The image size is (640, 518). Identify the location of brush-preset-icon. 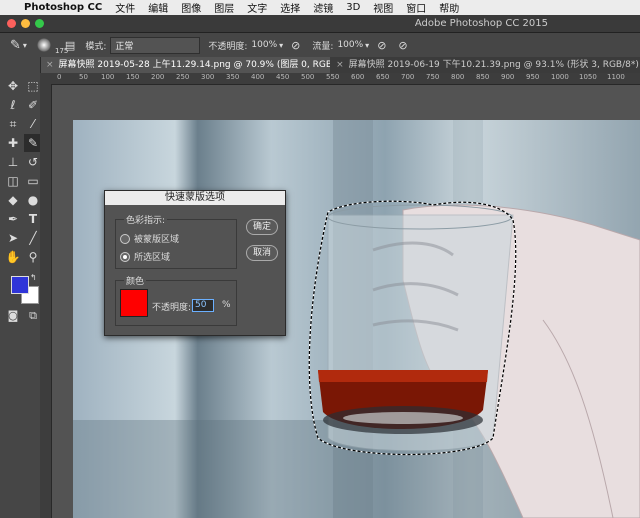
(43, 45).